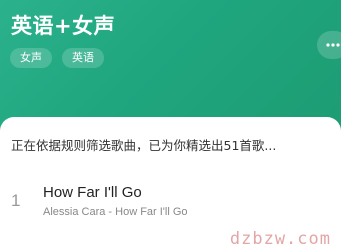 The image size is (341, 251). Describe the element at coordinates (83, 58) in the screenshot. I see `tag-english: 英语` at that location.